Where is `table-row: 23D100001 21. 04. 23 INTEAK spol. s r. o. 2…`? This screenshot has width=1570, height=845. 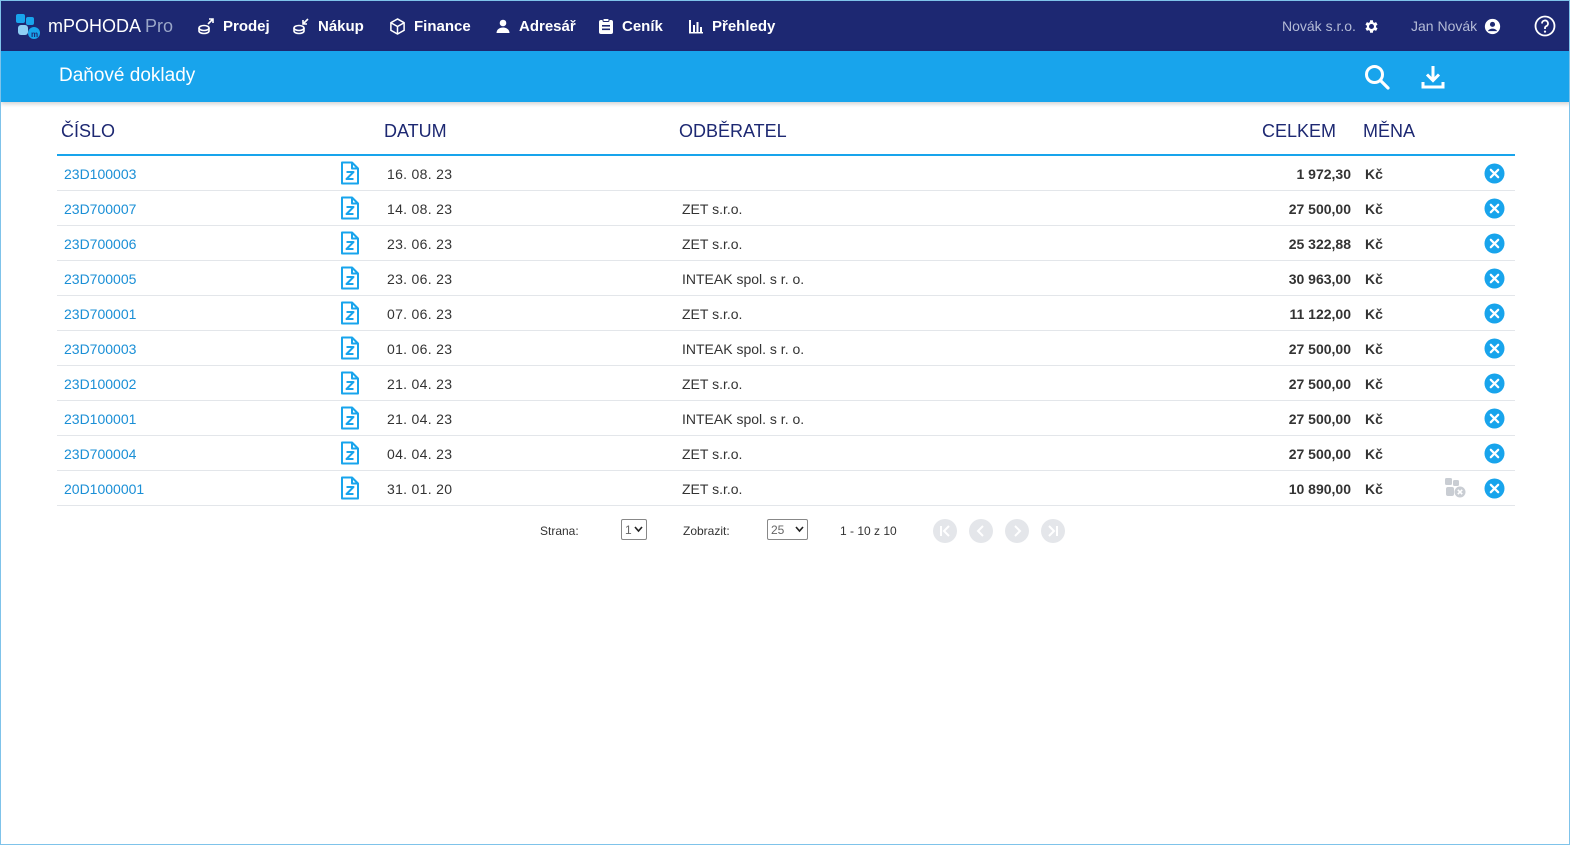
table-row: 23D100001 21. 04. 23 INTEAK spol. s r. o. 2… is located at coordinates (786, 418).